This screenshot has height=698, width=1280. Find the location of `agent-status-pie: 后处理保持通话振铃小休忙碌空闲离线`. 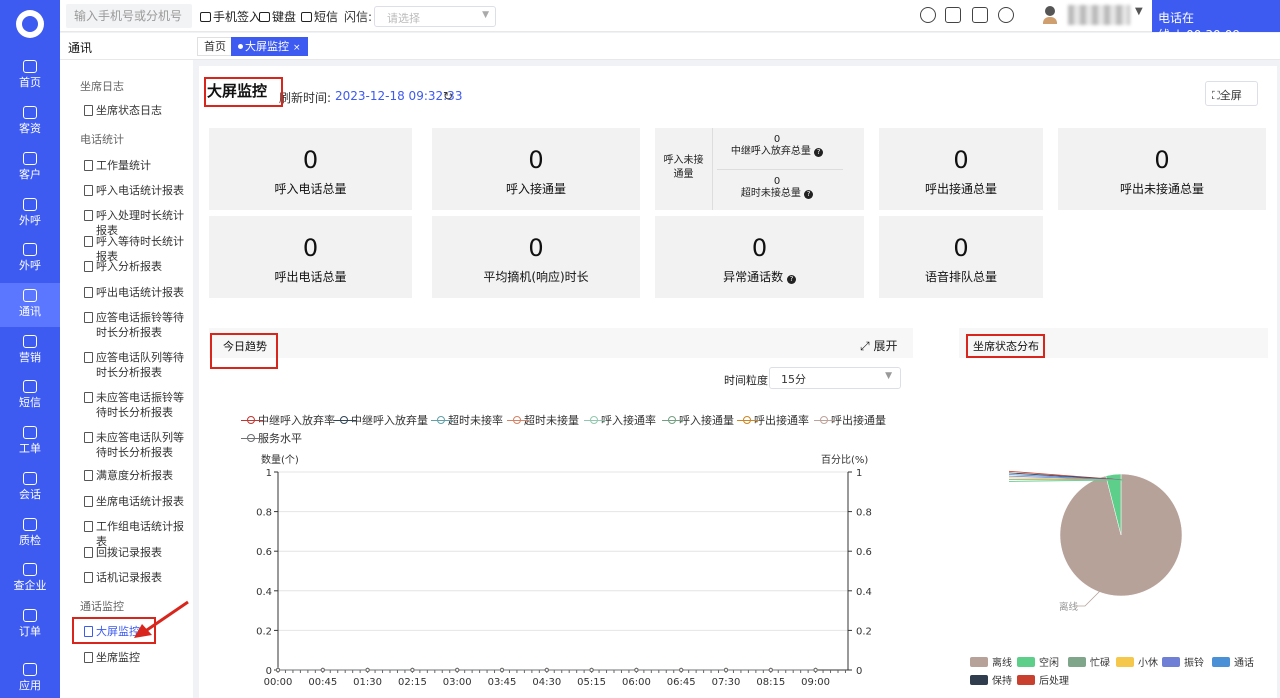

agent-status-pie: 后处理保持通话振铃小休忙碌空闲离线 is located at coordinates (1096, 541).